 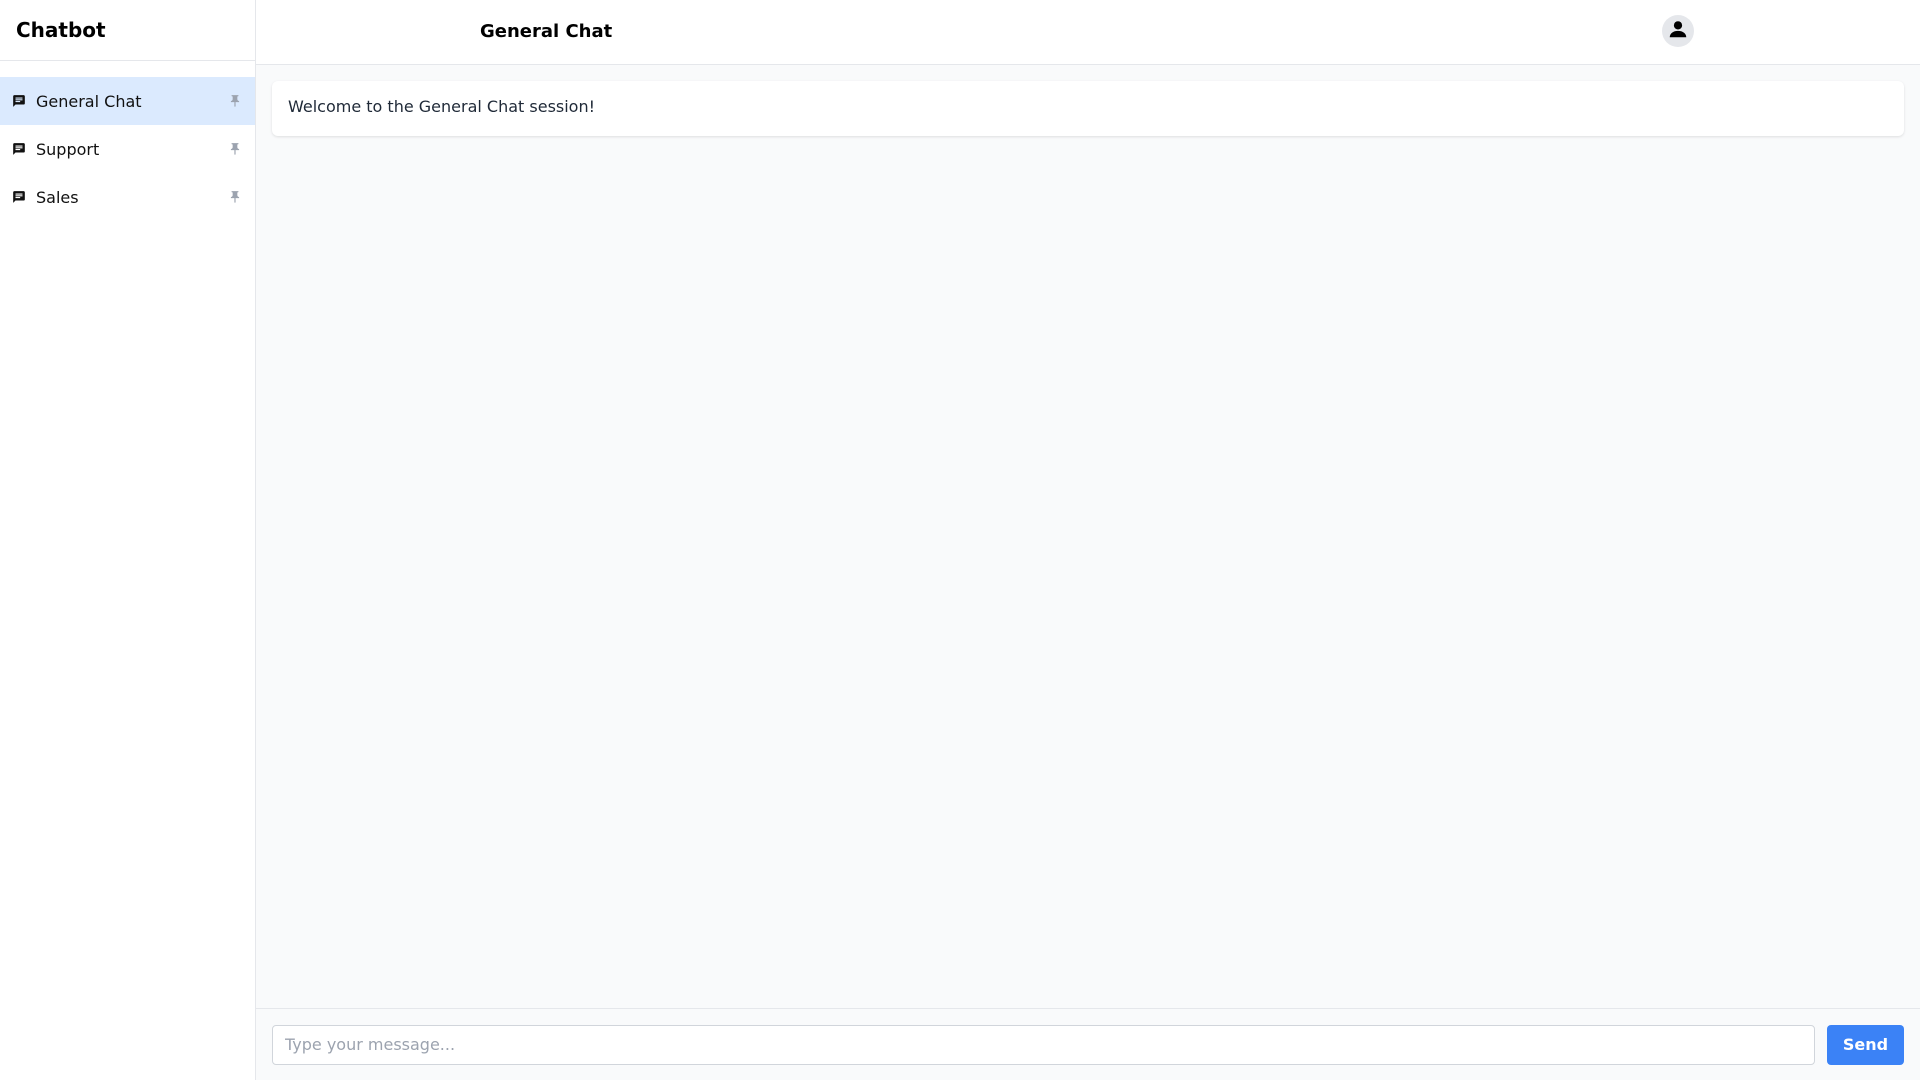 What do you see at coordinates (127, 197) in the screenshot?
I see `session-item-sales: Sales` at bounding box center [127, 197].